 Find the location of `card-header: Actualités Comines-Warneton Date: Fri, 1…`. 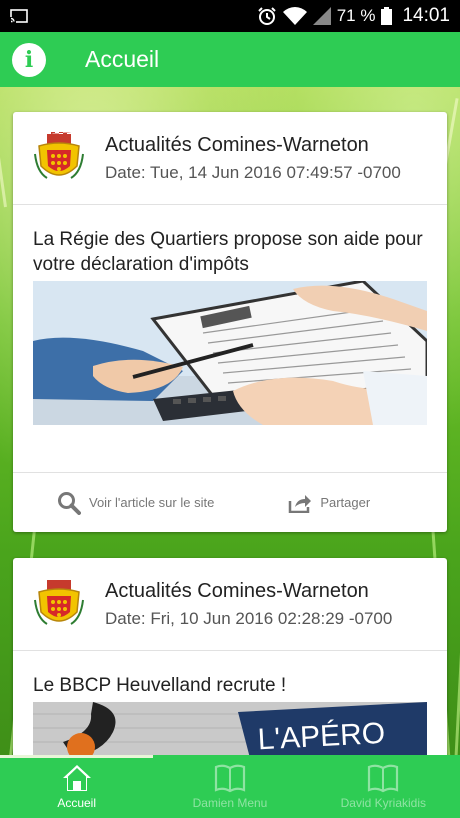

card-header: Actualités Comines-Warneton Date: Fri, 1… is located at coordinates (230, 604).